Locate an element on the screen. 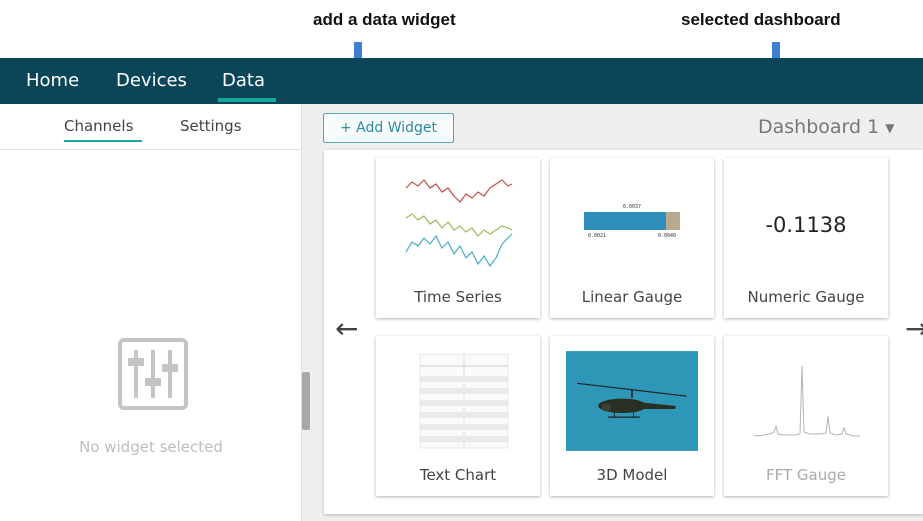  dashboard-selector: Dashboard 1 ▼ is located at coordinates (826, 127).